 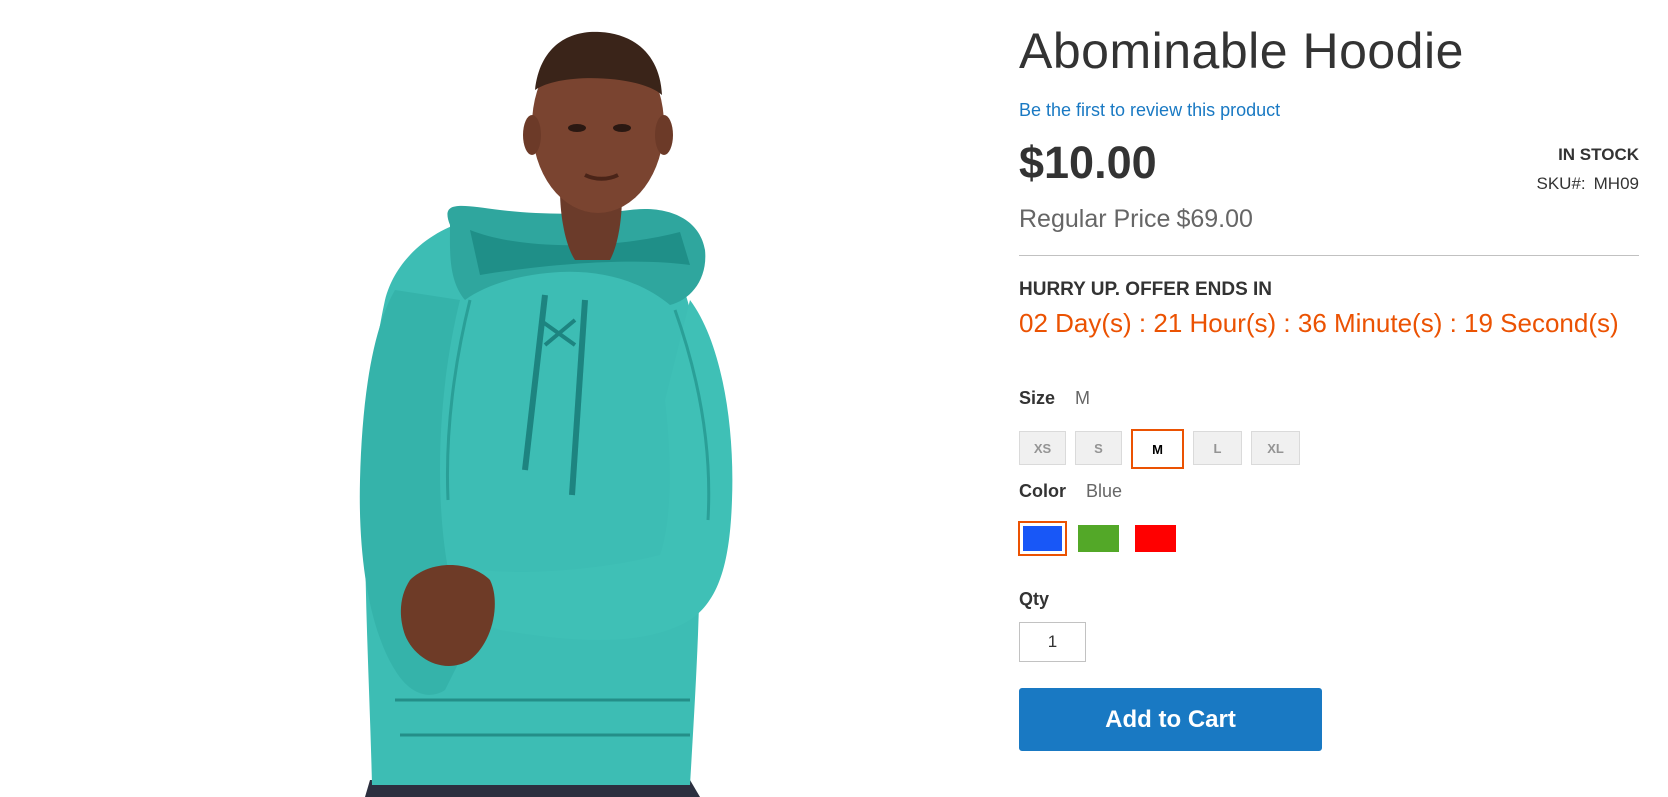 What do you see at coordinates (1329, 255) in the screenshot?
I see `divider` at bounding box center [1329, 255].